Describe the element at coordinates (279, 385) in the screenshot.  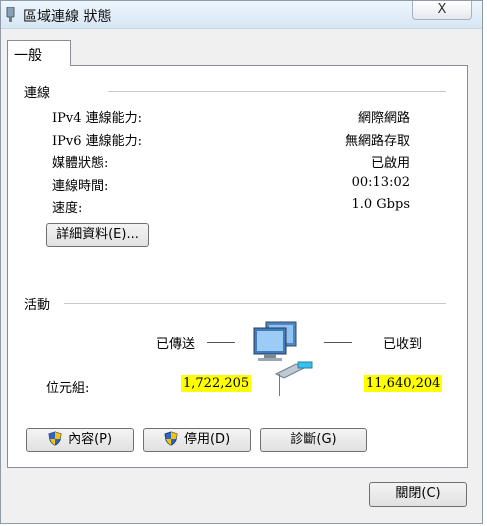
I see `network-stem-line` at that location.